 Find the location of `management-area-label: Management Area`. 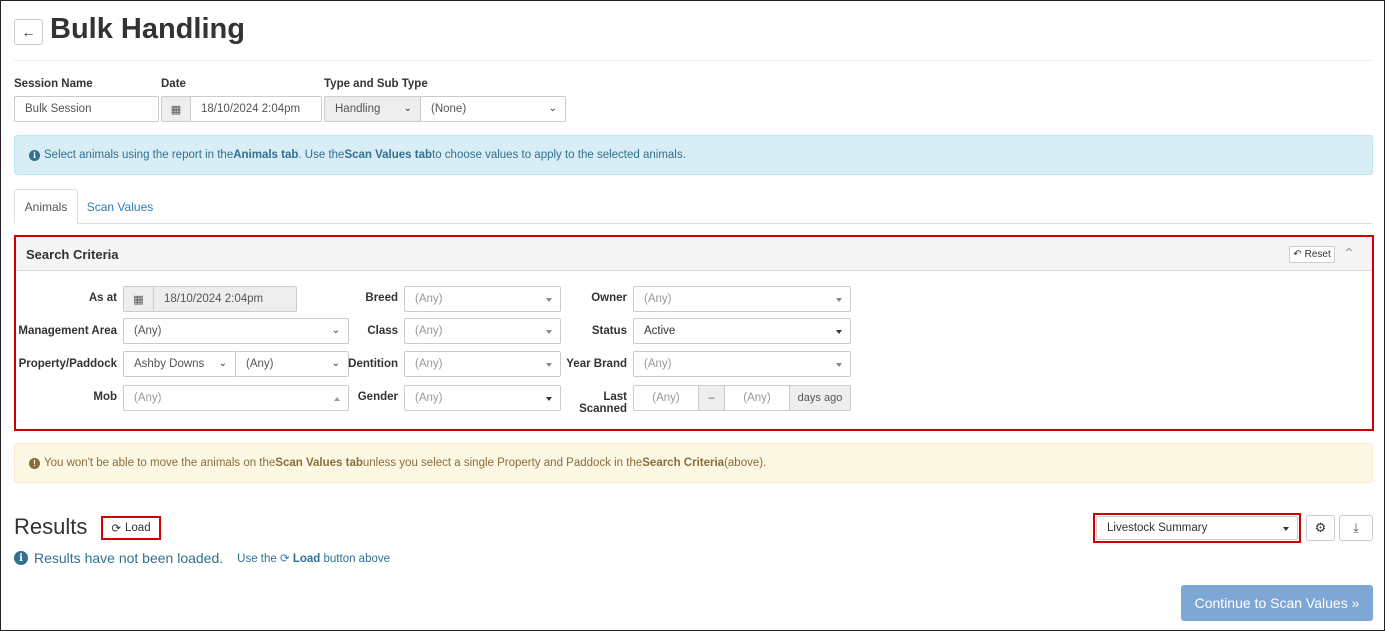

management-area-label: Management Area is located at coordinates (67, 331).